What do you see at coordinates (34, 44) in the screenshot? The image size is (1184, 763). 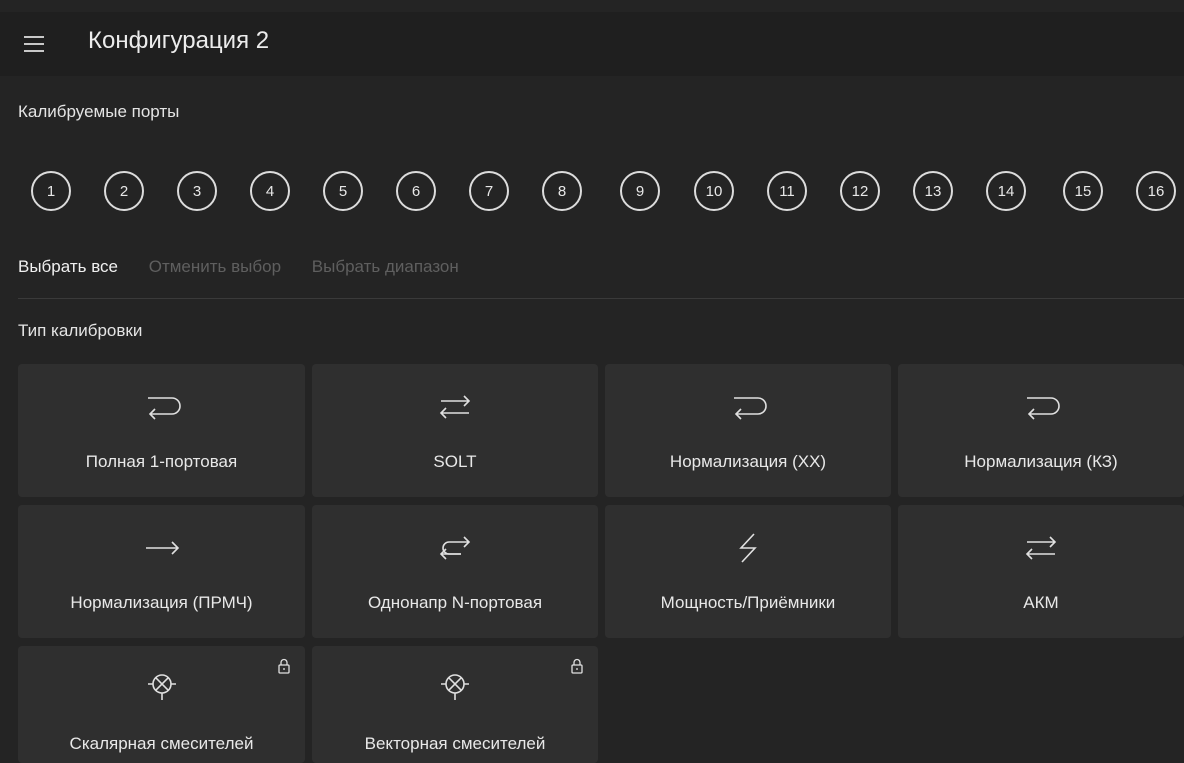 I see `hamburger-menu-icon` at bounding box center [34, 44].